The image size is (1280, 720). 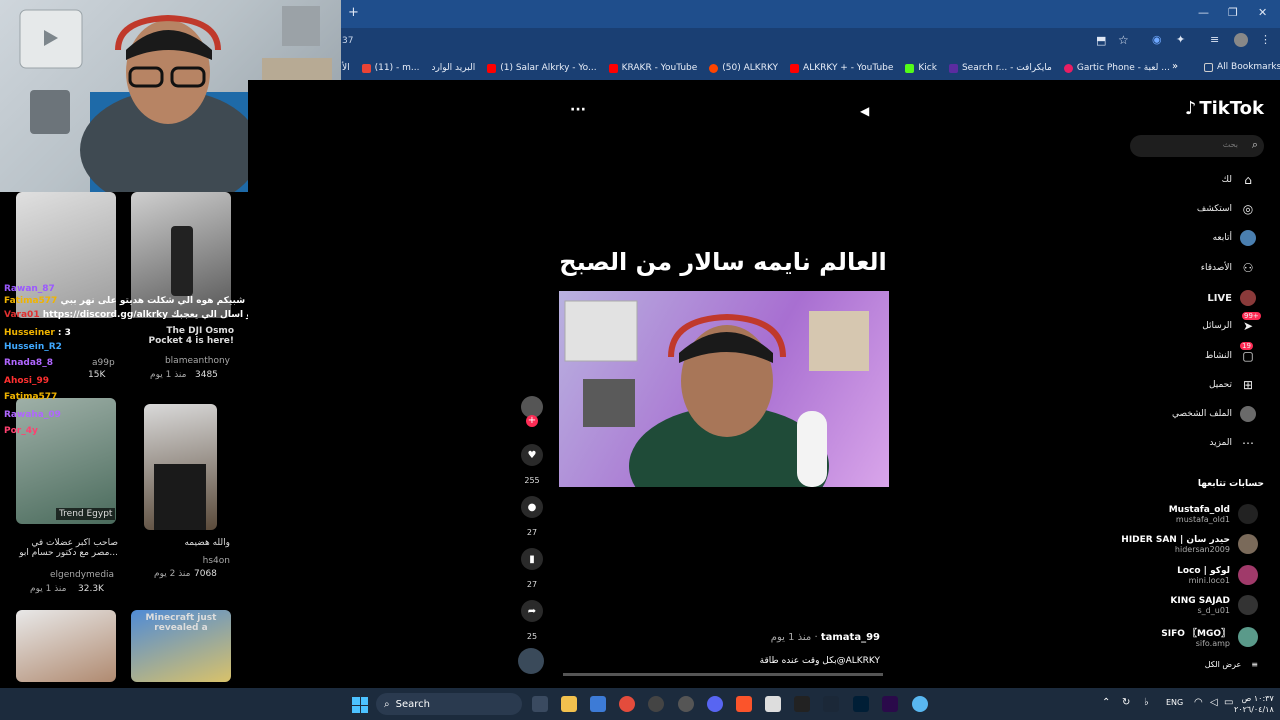 I want to click on music-disc-icon, so click(x=531, y=661).